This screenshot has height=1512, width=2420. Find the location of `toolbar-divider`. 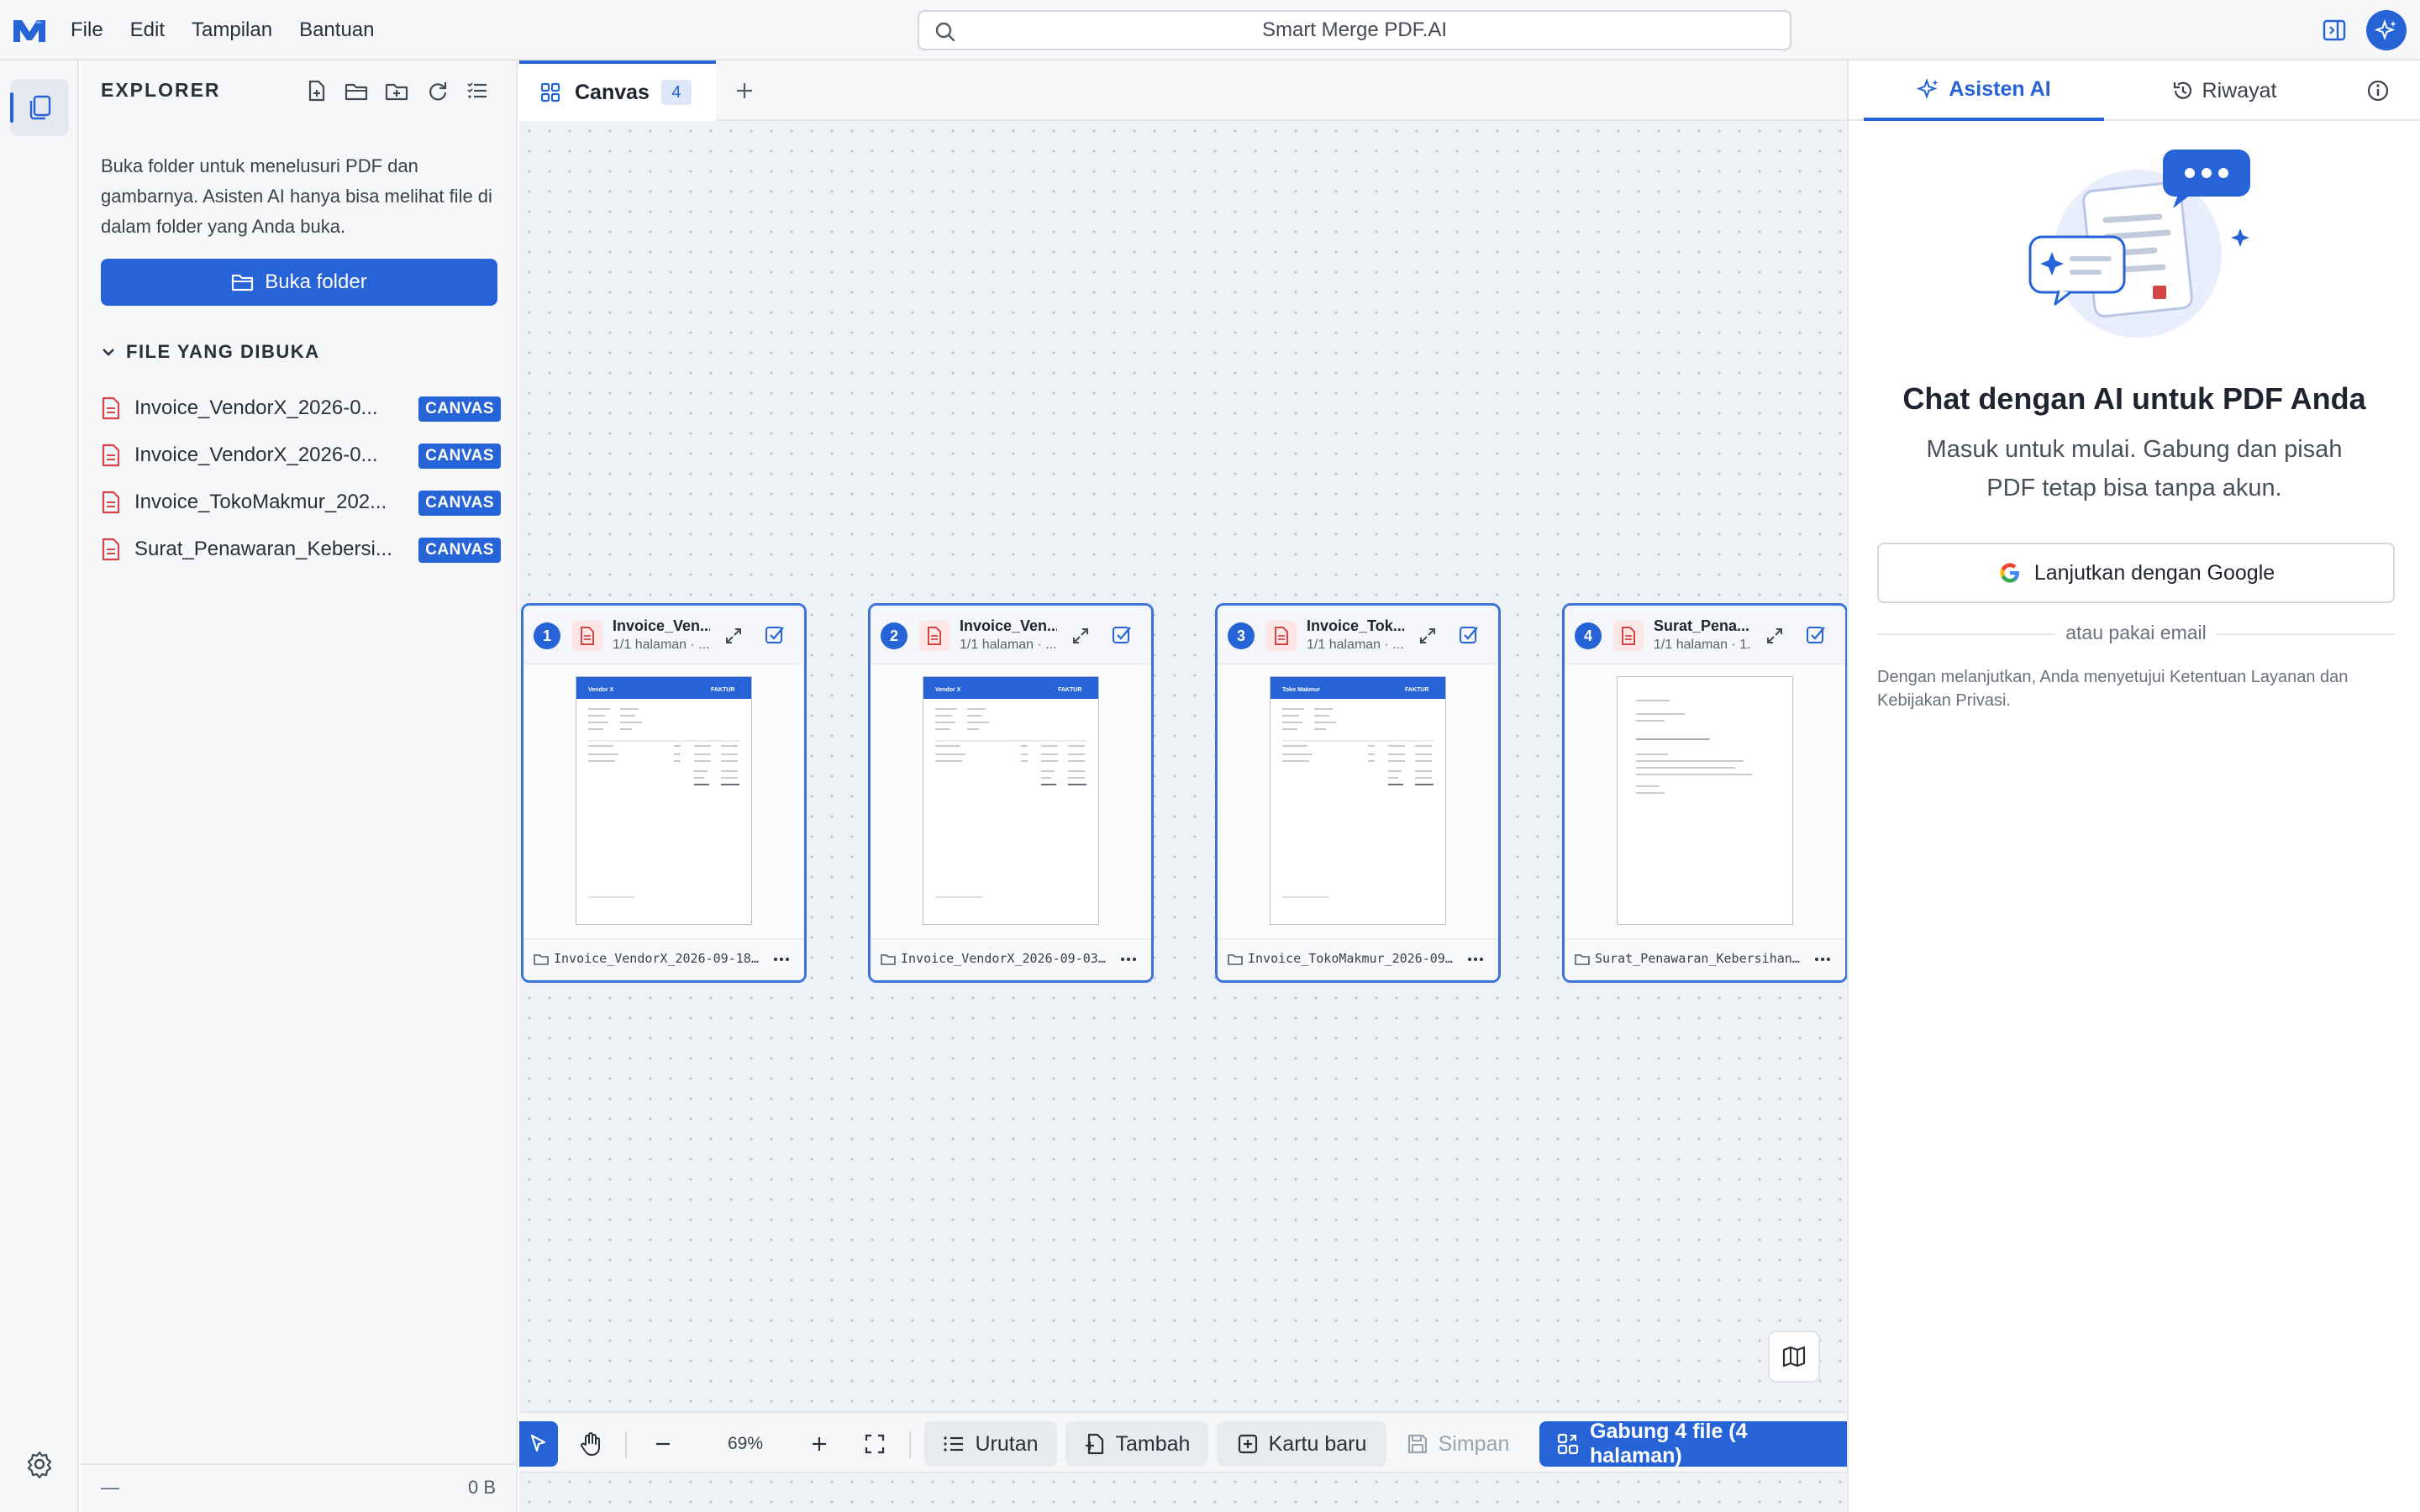

toolbar-divider is located at coordinates (910, 1444).